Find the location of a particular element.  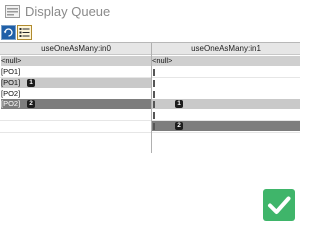

table-row: [PO1] is located at coordinates (150, 72).